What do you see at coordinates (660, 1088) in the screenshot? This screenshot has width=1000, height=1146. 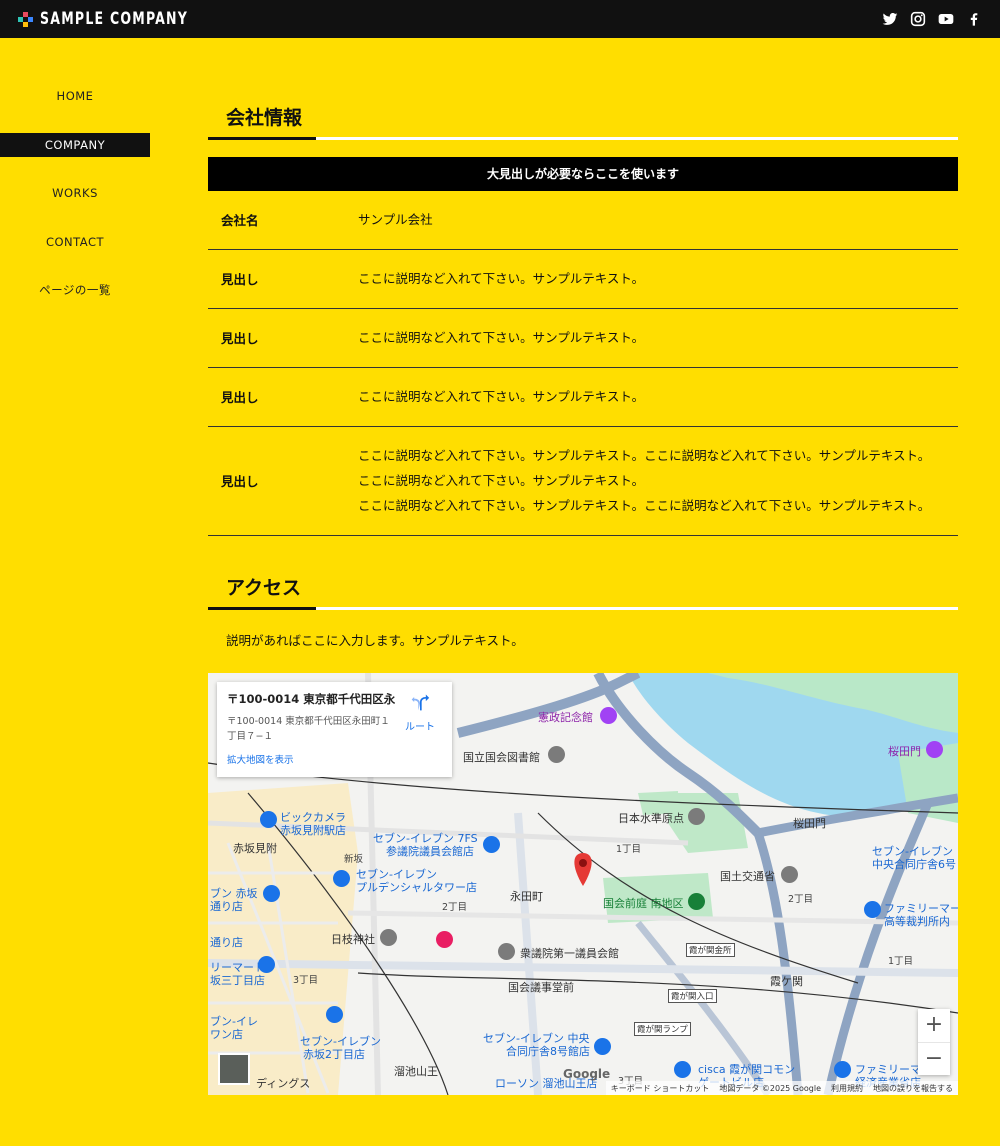 I see `keyboard-shortcuts-link: キーボード ショートカット` at bounding box center [660, 1088].